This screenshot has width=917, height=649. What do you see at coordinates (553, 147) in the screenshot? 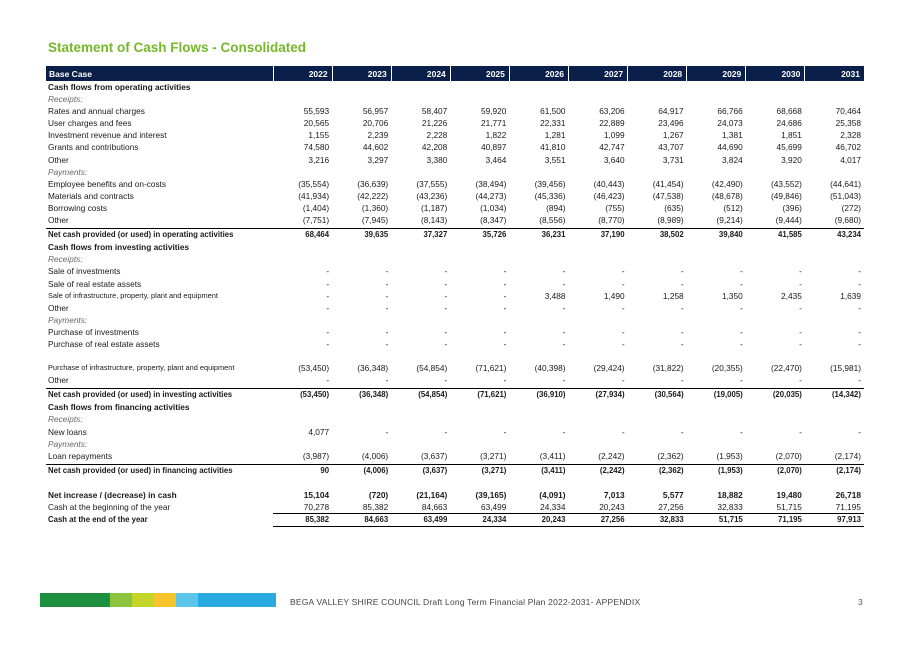
I see `row-value: 41,810` at bounding box center [553, 147].